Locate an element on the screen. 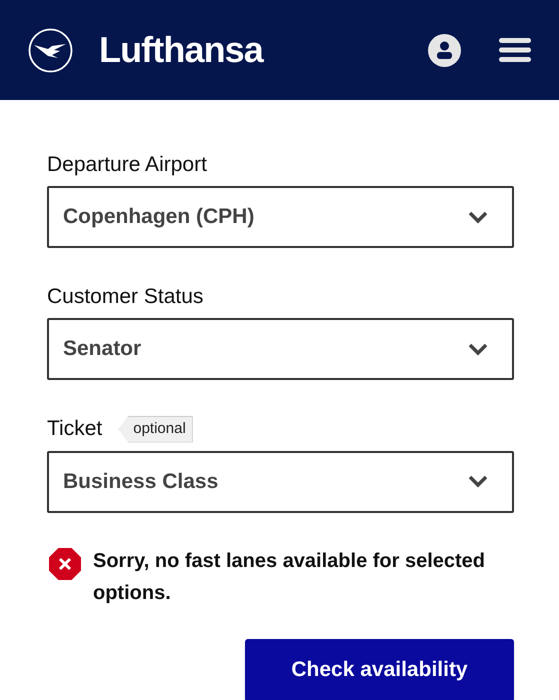 Image resolution: width=559 pixels, height=700 pixels. field-label: Departure Airport is located at coordinates (127, 165).